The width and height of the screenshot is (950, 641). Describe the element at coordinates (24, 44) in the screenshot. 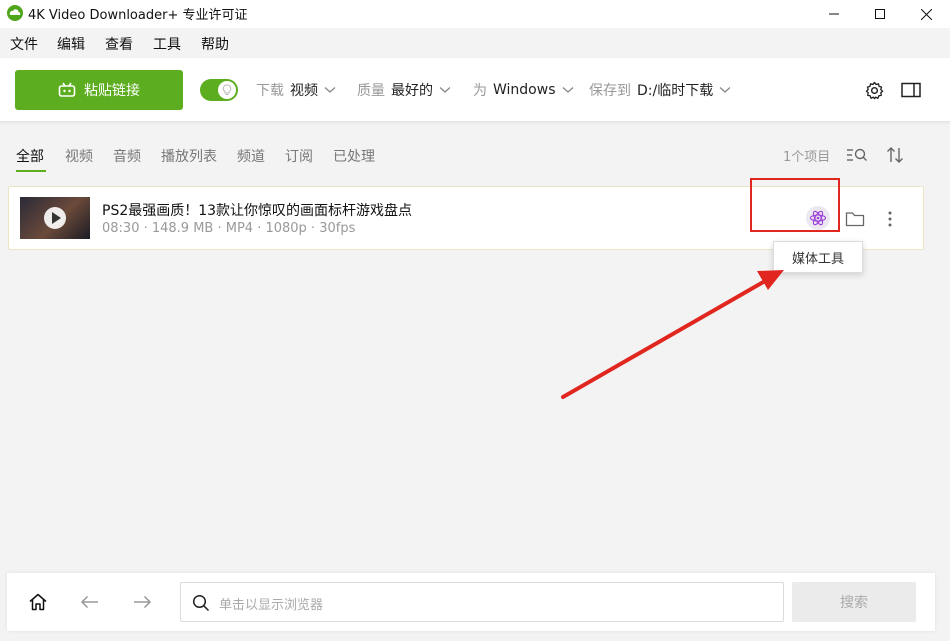

I see `menu-file: 文件` at that location.